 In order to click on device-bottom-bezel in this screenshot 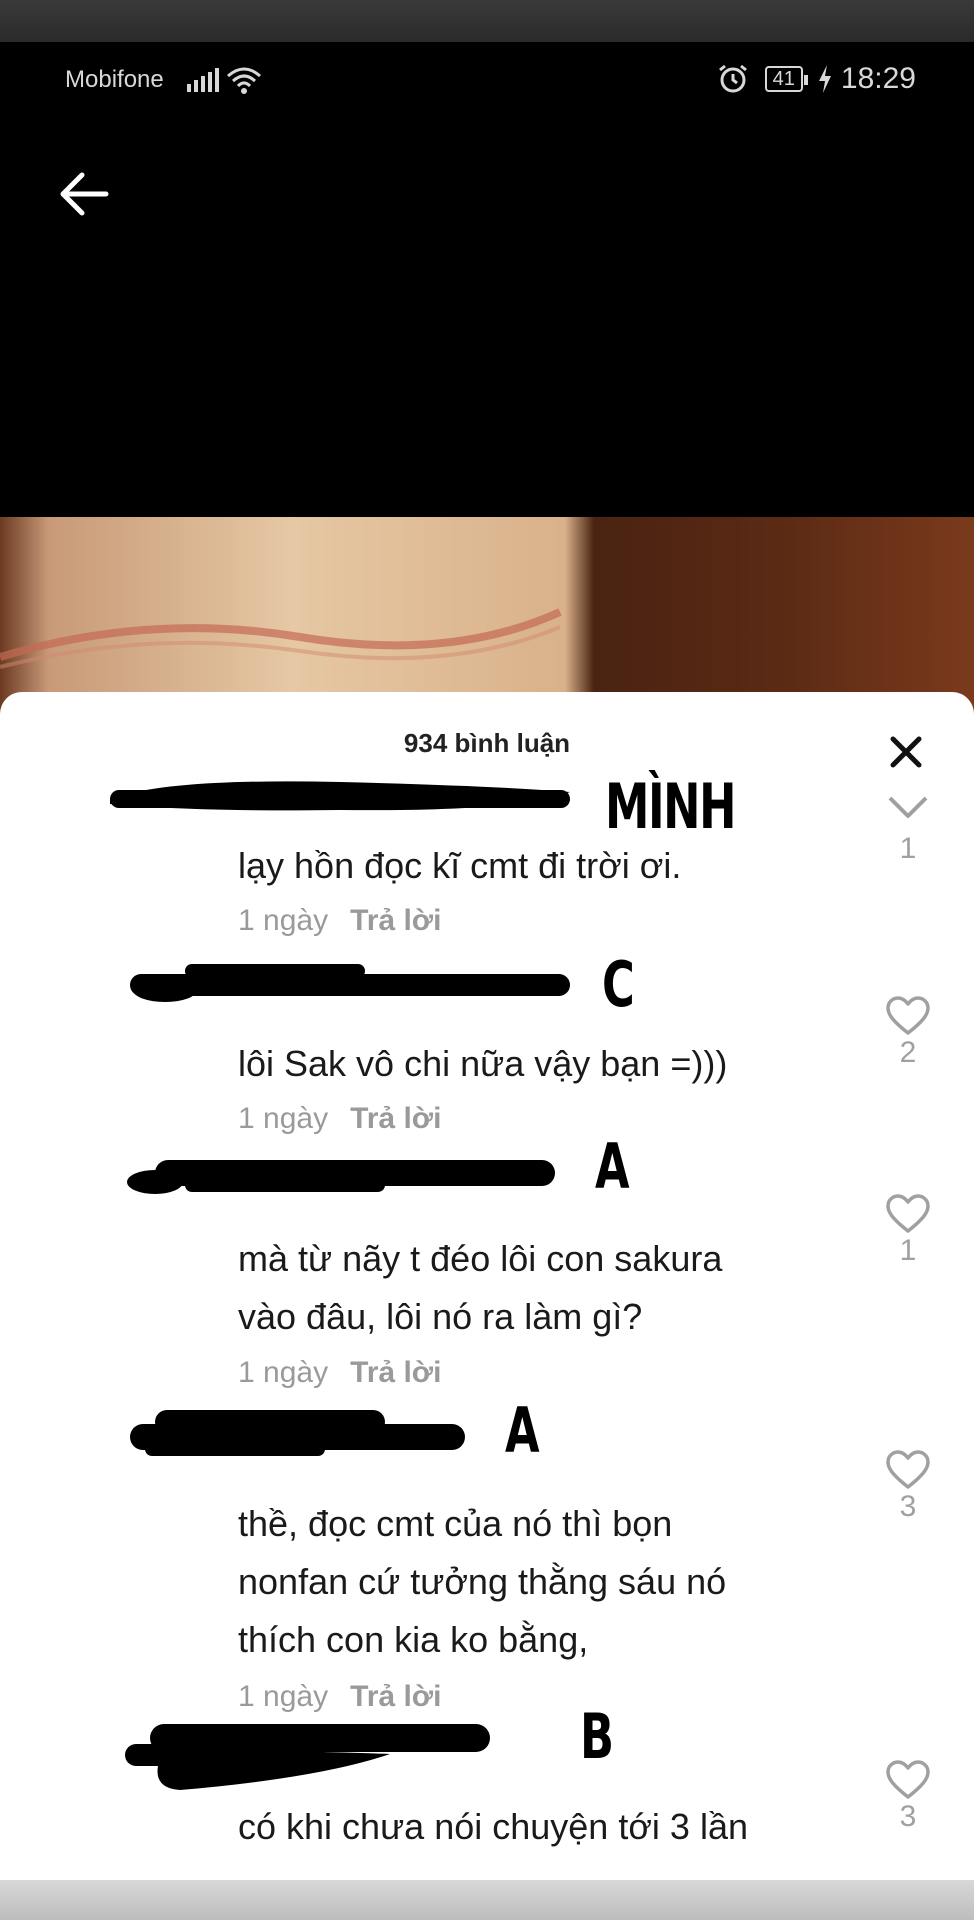, I will do `click(487, 1900)`.